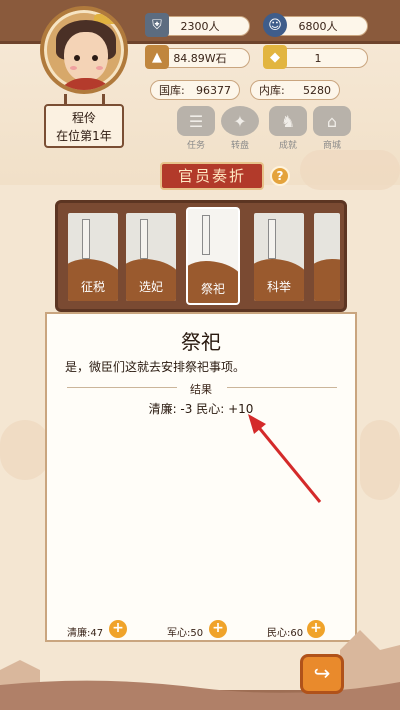  I want to click on gold-ingot-icon: ◆, so click(275, 57).